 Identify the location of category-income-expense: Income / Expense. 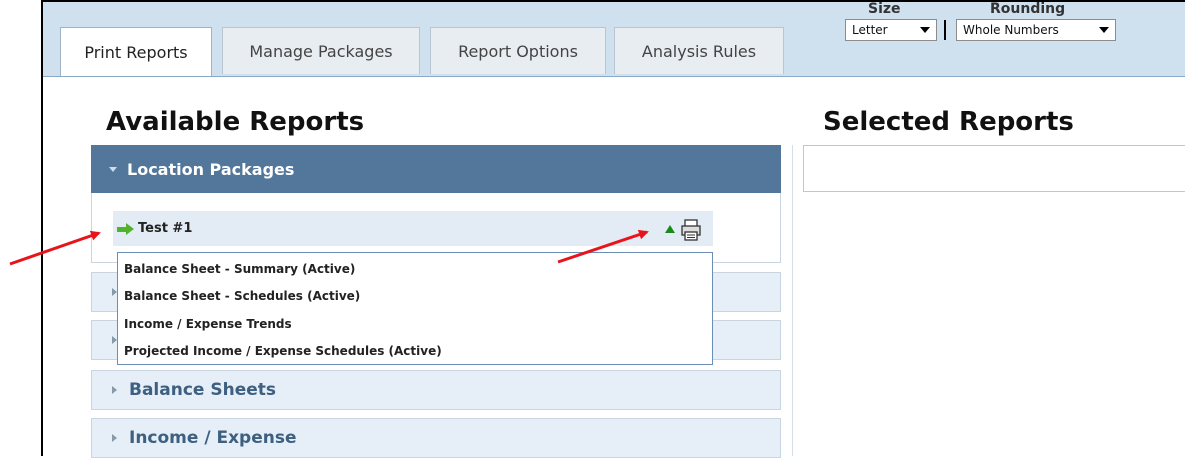
(436, 438).